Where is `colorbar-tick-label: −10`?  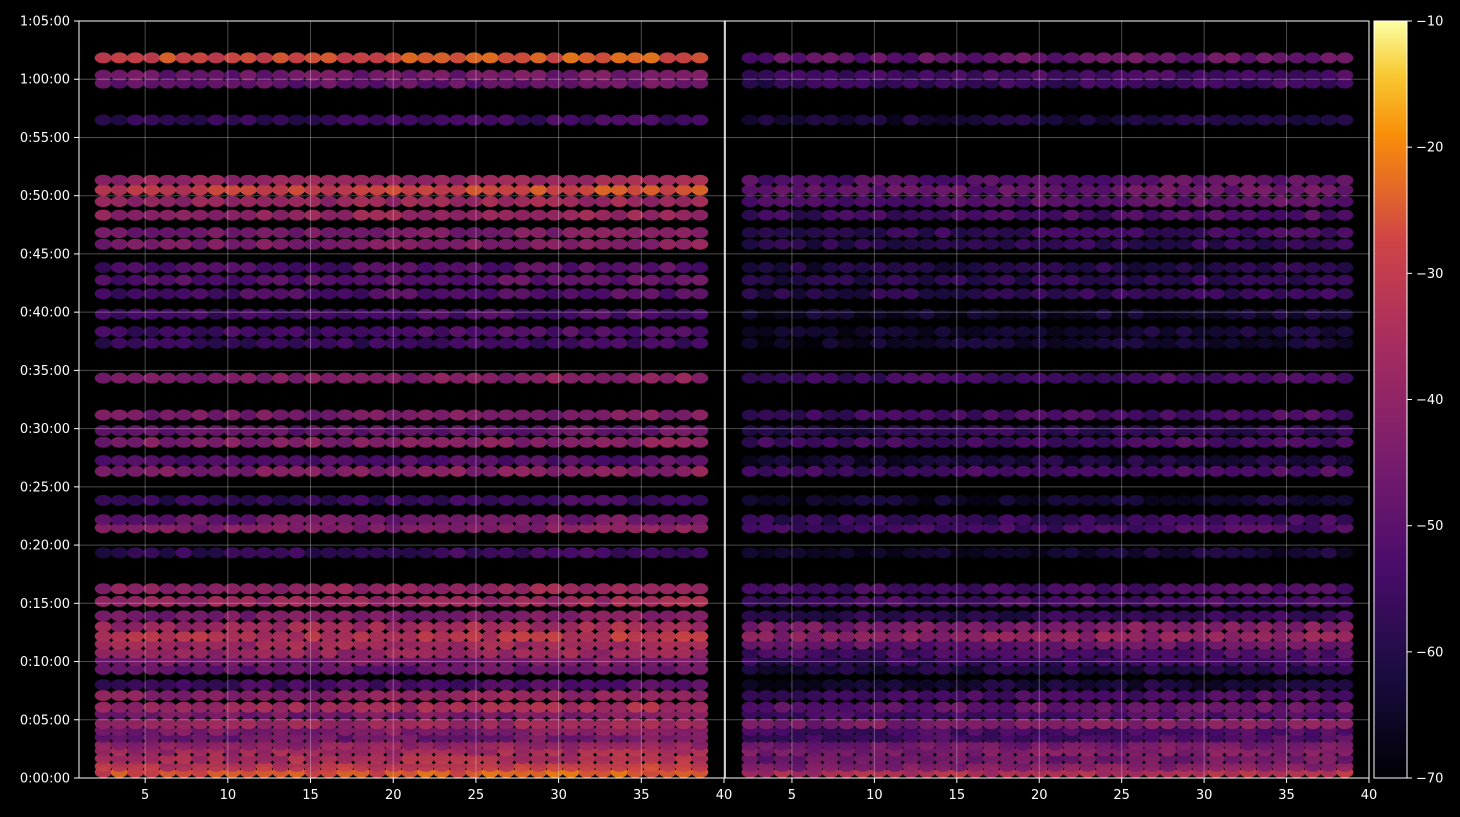 colorbar-tick-label: −10 is located at coordinates (1429, 22).